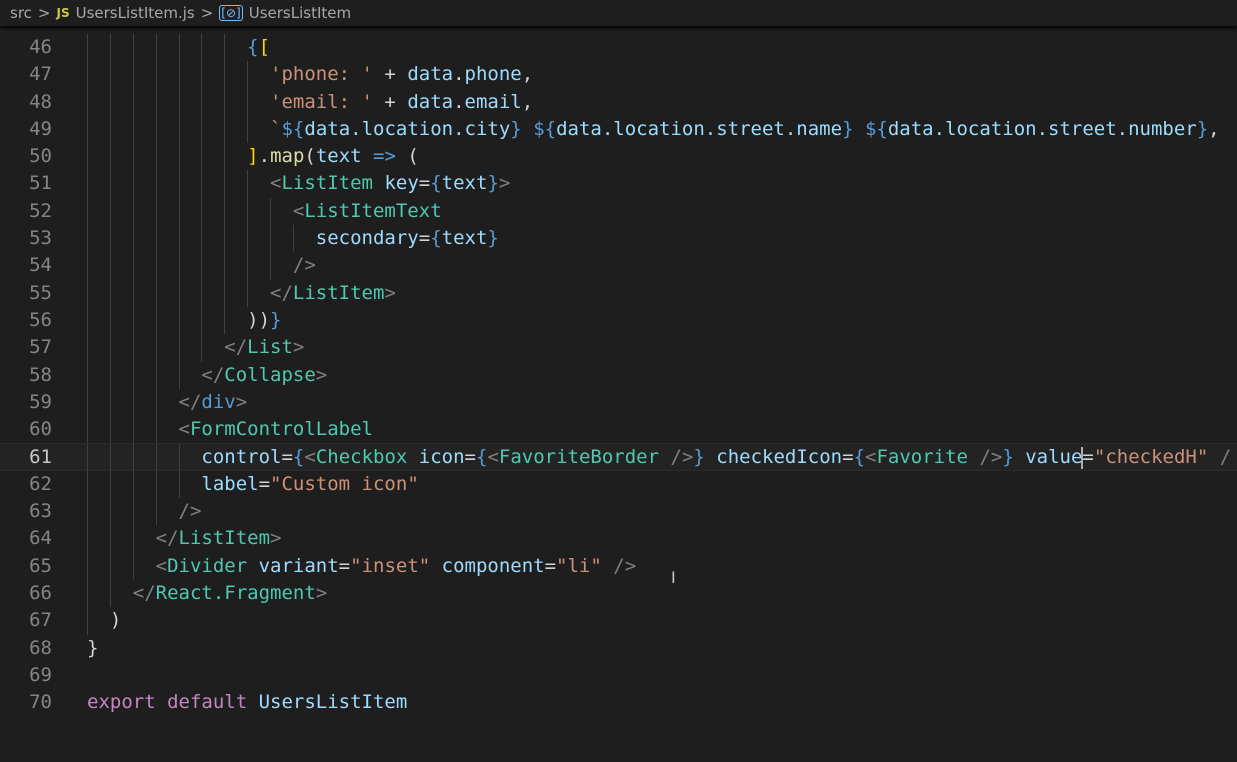  What do you see at coordinates (1048, 457) in the screenshot?
I see `code-token: value` at bounding box center [1048, 457].